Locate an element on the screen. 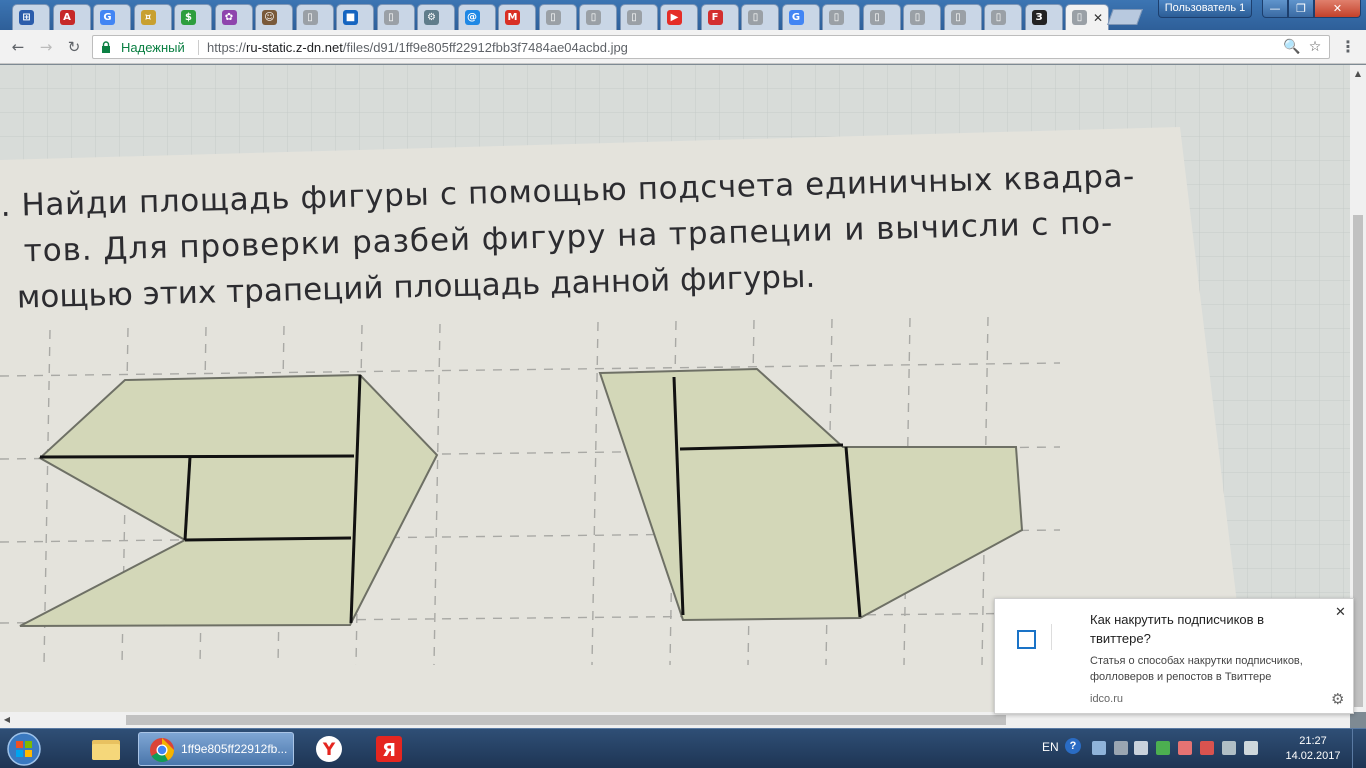 The width and height of the screenshot is (1366, 768). yandex-browser-icon: Y is located at coordinates (329, 749).